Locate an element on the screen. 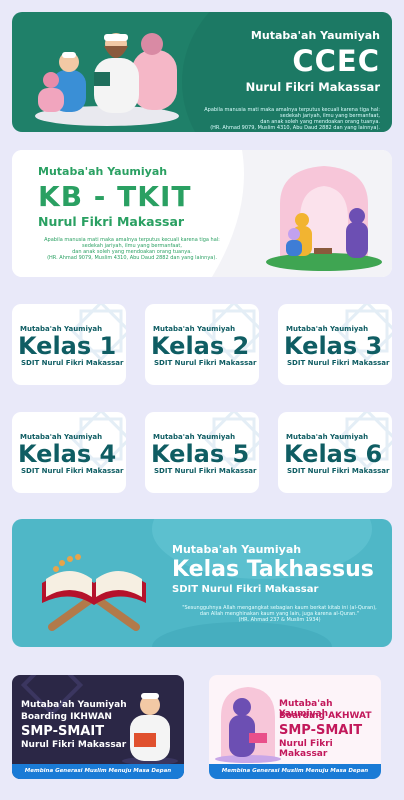 Image resolution: width=404 pixels, height=800 pixels. girl-reading-quran-illustration is located at coordinates (248, 725).